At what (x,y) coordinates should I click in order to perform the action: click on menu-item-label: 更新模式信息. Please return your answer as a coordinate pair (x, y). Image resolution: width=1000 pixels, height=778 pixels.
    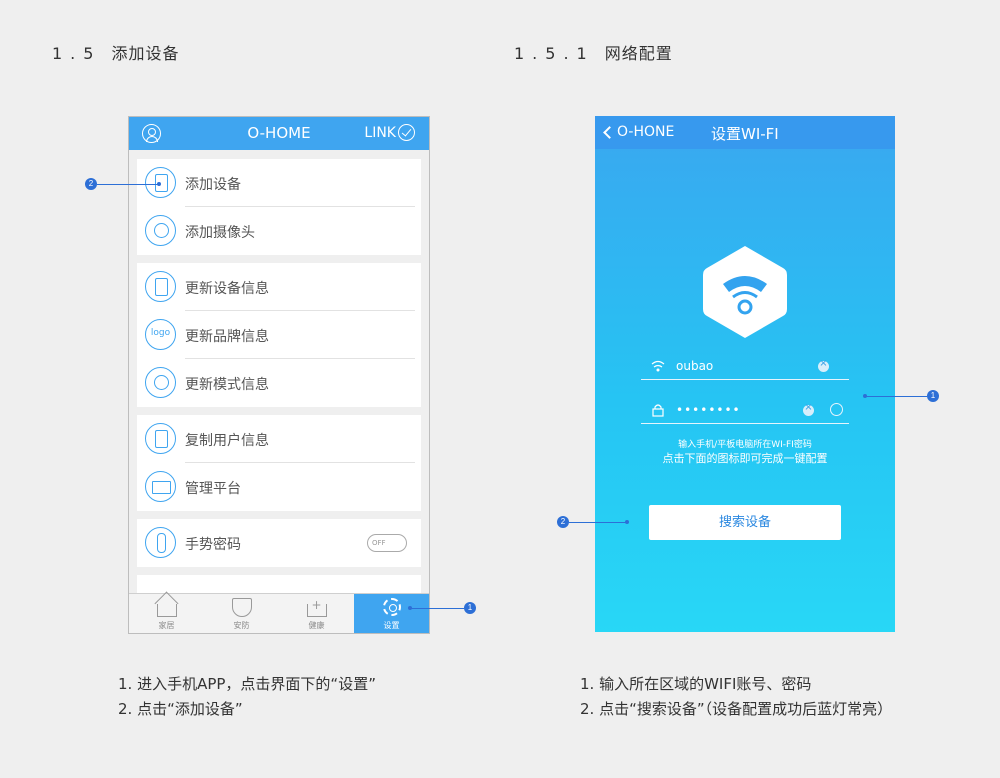
    Looking at the image, I should click on (227, 385).